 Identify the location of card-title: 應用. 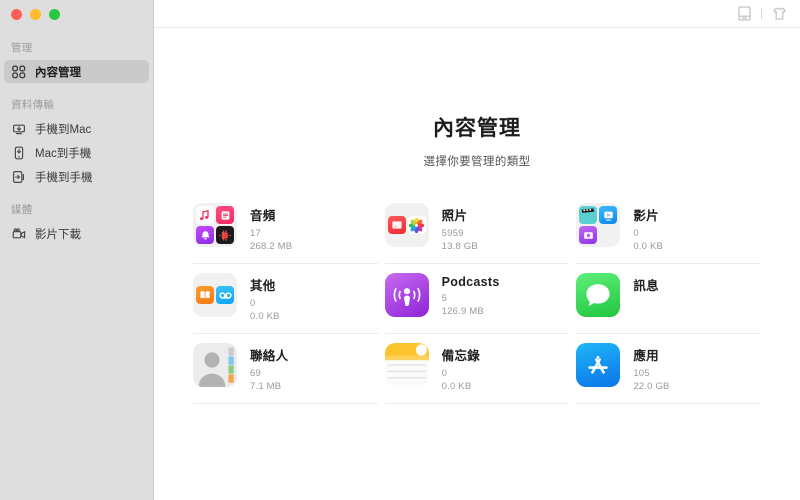
(646, 356).